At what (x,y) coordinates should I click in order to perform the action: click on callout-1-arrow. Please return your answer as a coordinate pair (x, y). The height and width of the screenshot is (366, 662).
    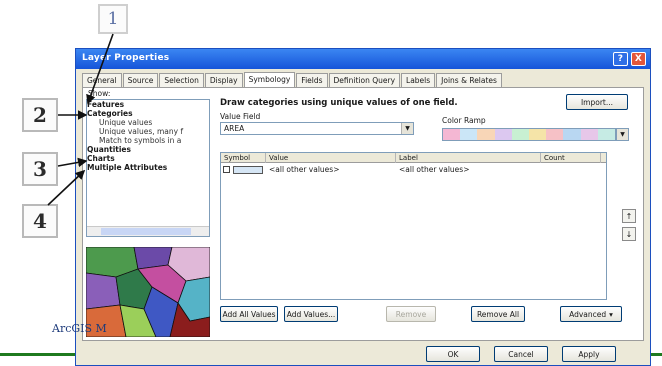
    Looking at the image, I should click on (100, 69).